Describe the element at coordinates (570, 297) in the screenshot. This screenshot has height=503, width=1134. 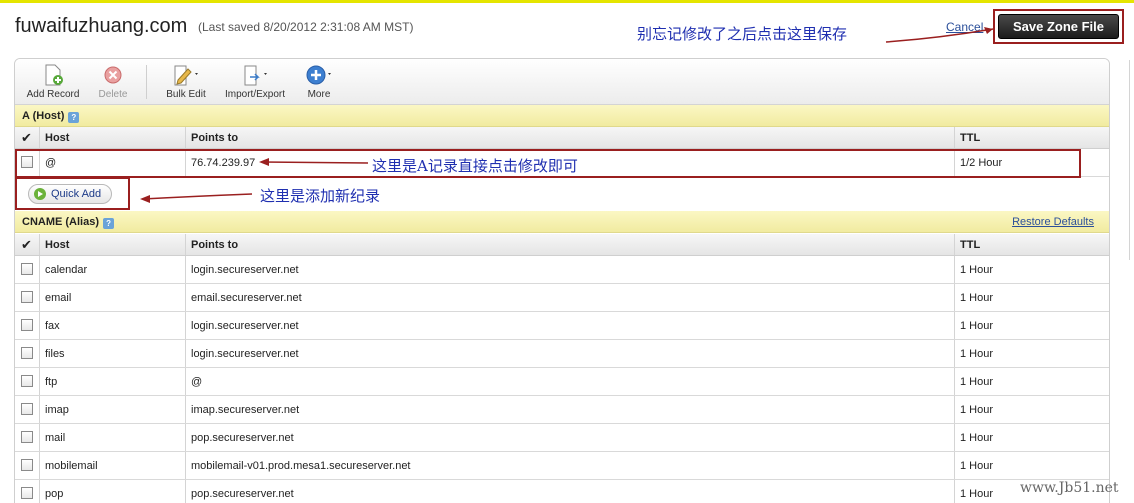
I see `record-points-to: email.secureserver.net` at that location.